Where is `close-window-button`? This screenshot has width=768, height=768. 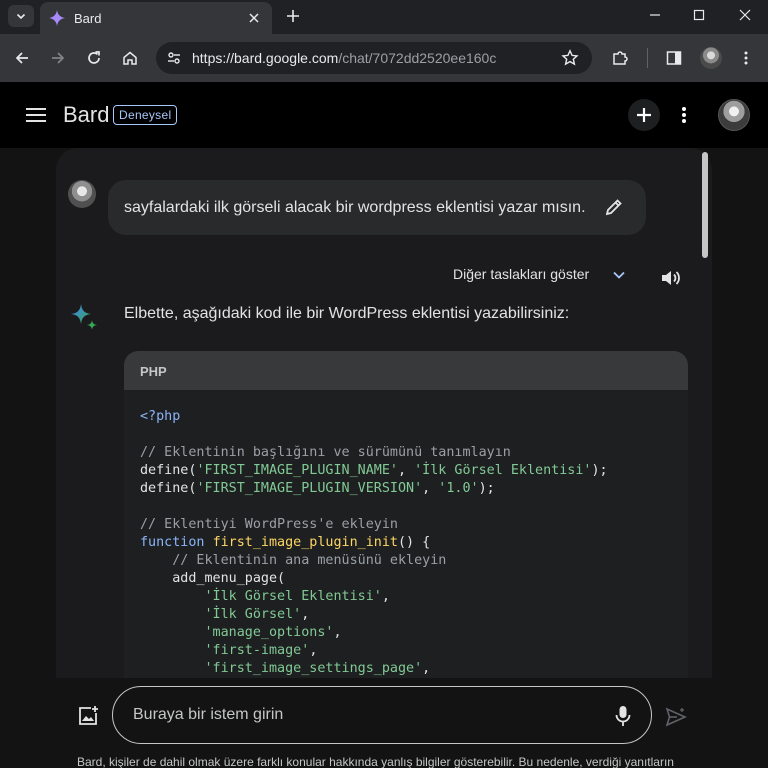 close-window-button is located at coordinates (745, 15).